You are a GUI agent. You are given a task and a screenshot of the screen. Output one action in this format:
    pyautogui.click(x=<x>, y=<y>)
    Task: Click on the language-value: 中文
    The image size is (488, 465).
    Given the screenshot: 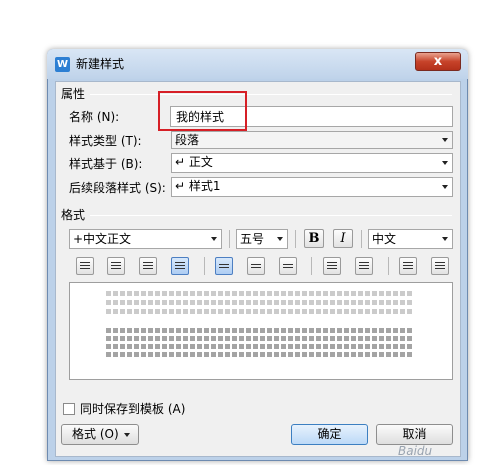 What is the action you would take?
    pyautogui.click(x=384, y=239)
    